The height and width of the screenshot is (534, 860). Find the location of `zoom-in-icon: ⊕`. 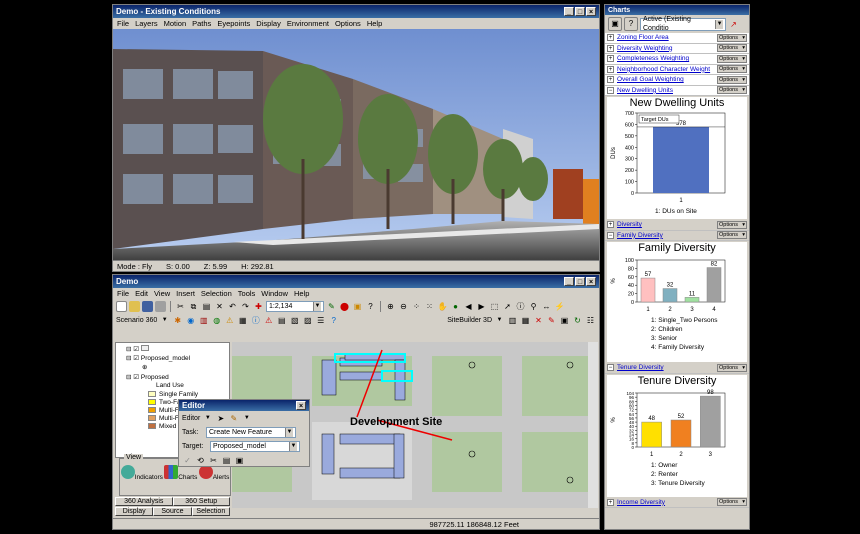

zoom-in-icon: ⊕ is located at coordinates (390, 306).